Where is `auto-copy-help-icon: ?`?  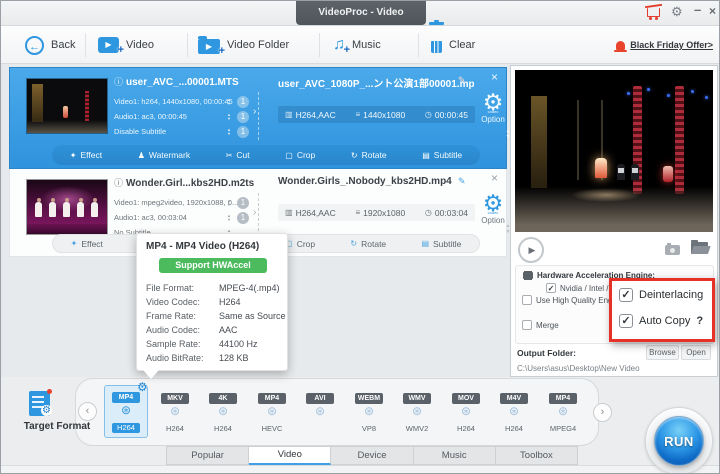
auto-copy-help-icon: ? is located at coordinates (699, 321).